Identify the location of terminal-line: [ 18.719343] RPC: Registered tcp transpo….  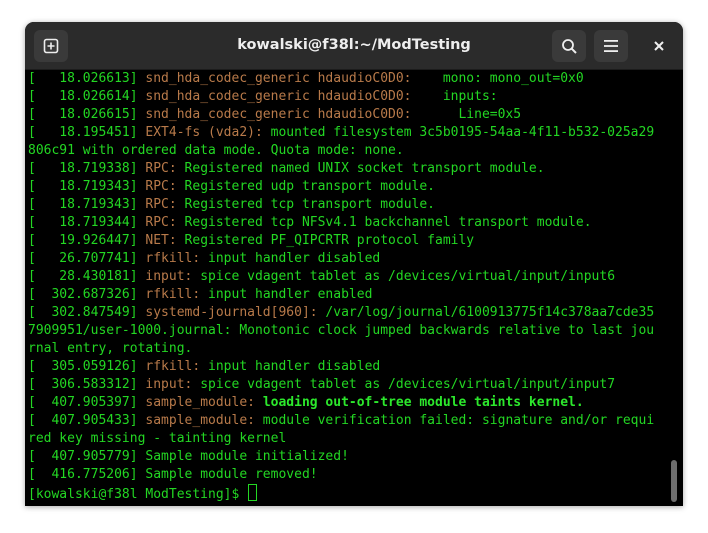
(349, 205).